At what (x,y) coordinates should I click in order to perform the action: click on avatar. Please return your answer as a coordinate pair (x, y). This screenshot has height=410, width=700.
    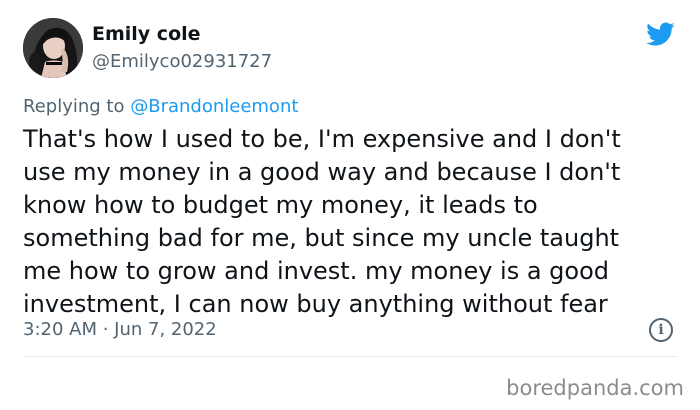
    Looking at the image, I should click on (53, 48).